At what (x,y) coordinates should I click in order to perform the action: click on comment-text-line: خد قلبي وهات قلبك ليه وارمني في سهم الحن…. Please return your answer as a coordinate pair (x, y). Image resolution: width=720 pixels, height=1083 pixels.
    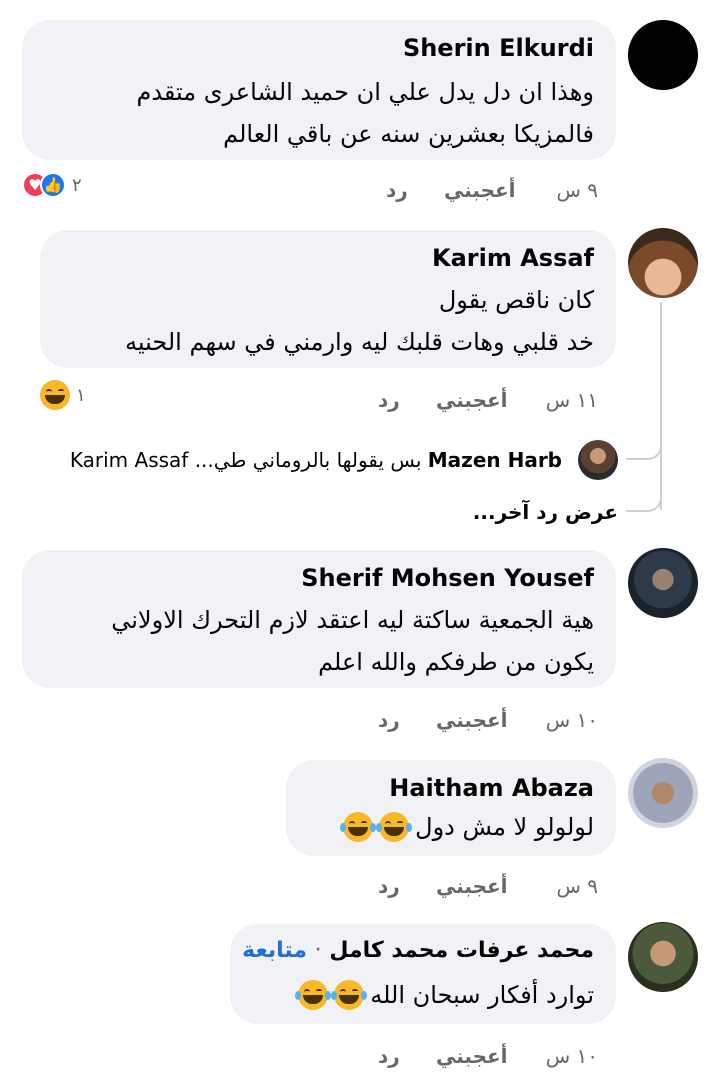
    Looking at the image, I should click on (359, 342).